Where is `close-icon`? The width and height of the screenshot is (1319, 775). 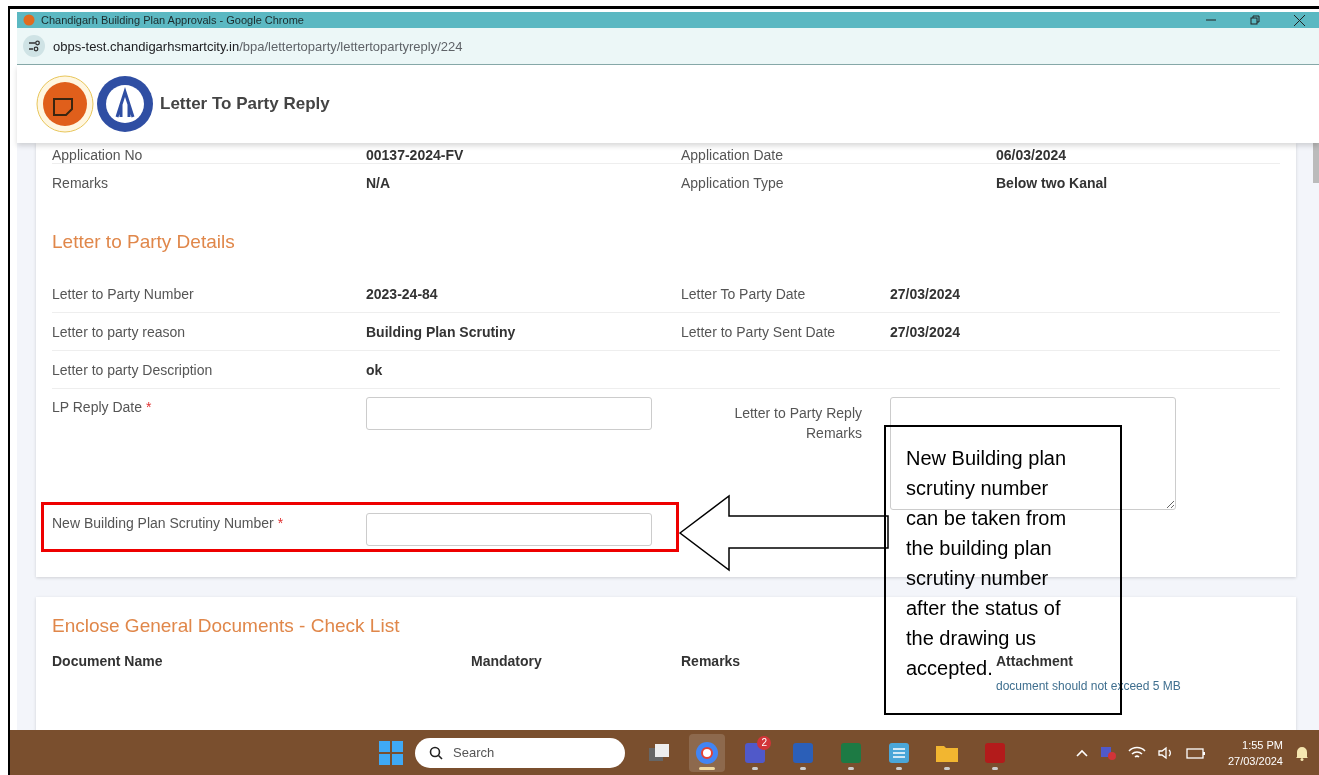 close-icon is located at coordinates (1299, 20).